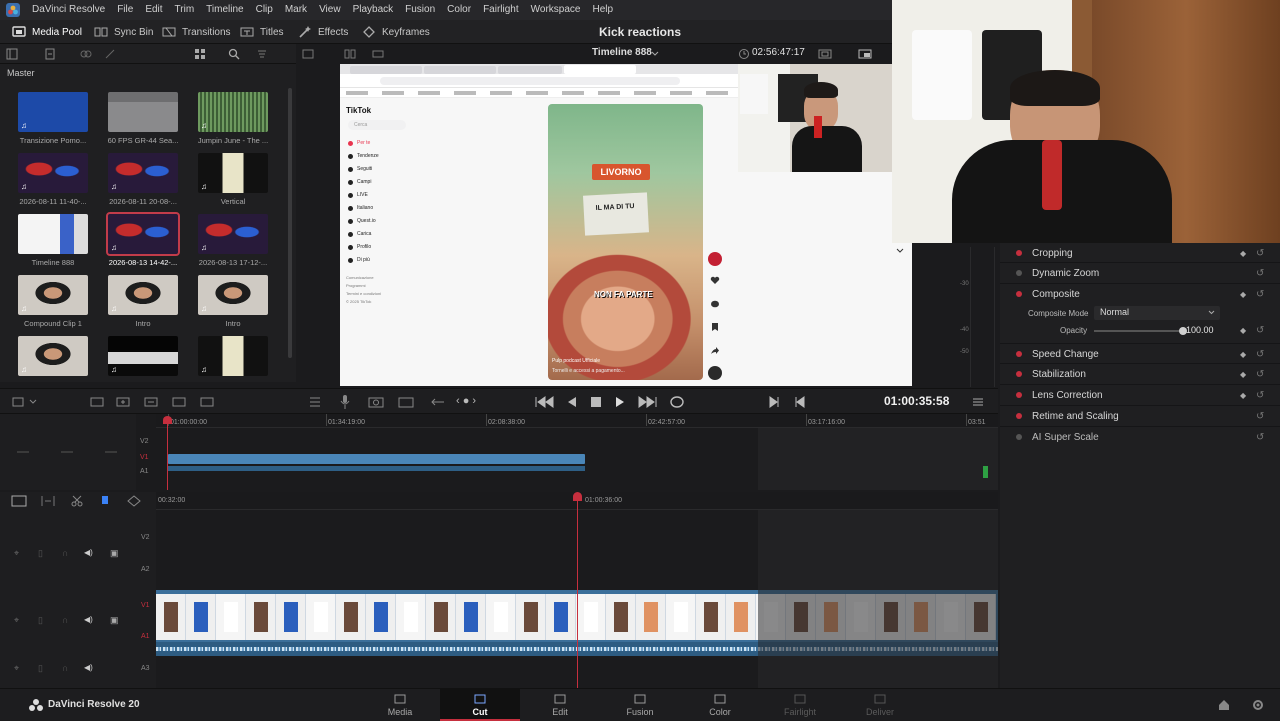 This screenshot has height=721, width=1280. Describe the element at coordinates (360, 169) in the screenshot. I see `tiktok-nav-item: Seguiti` at that location.